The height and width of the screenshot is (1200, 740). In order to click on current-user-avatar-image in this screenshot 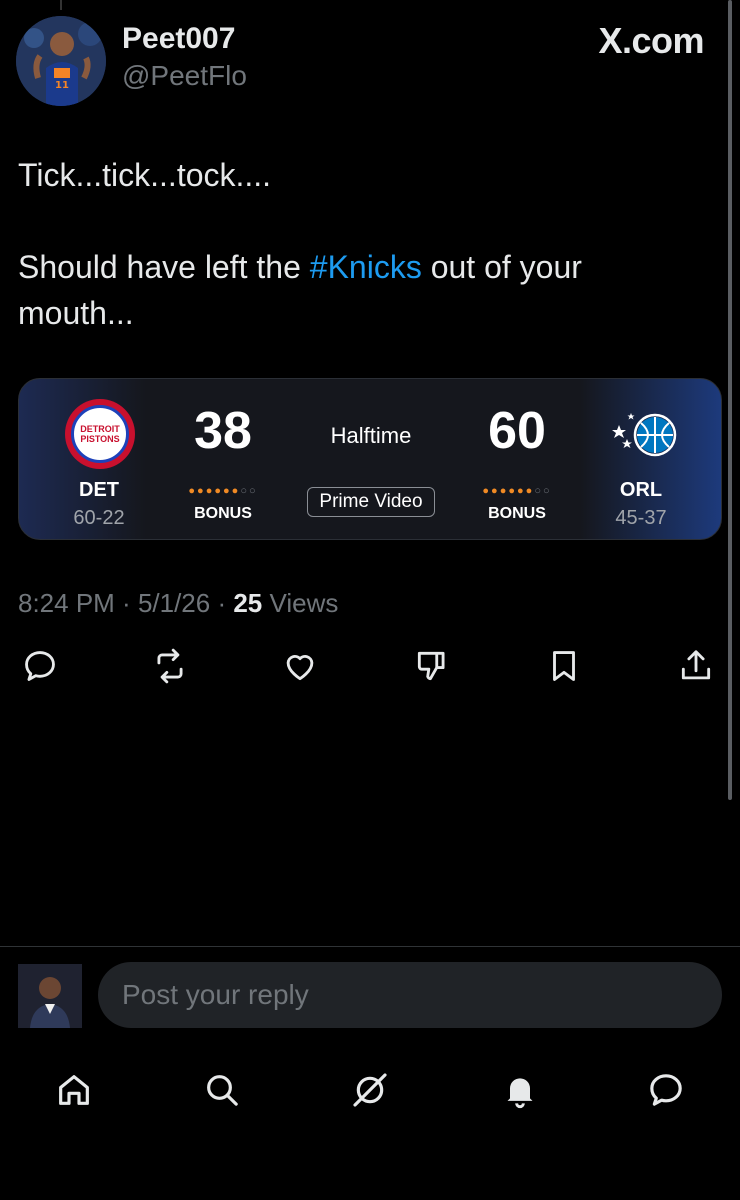, I will do `click(50, 996)`.